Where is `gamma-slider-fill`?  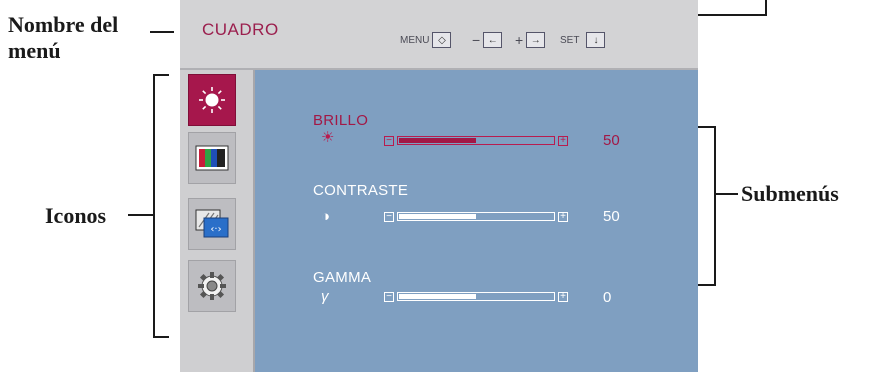 gamma-slider-fill is located at coordinates (437, 296).